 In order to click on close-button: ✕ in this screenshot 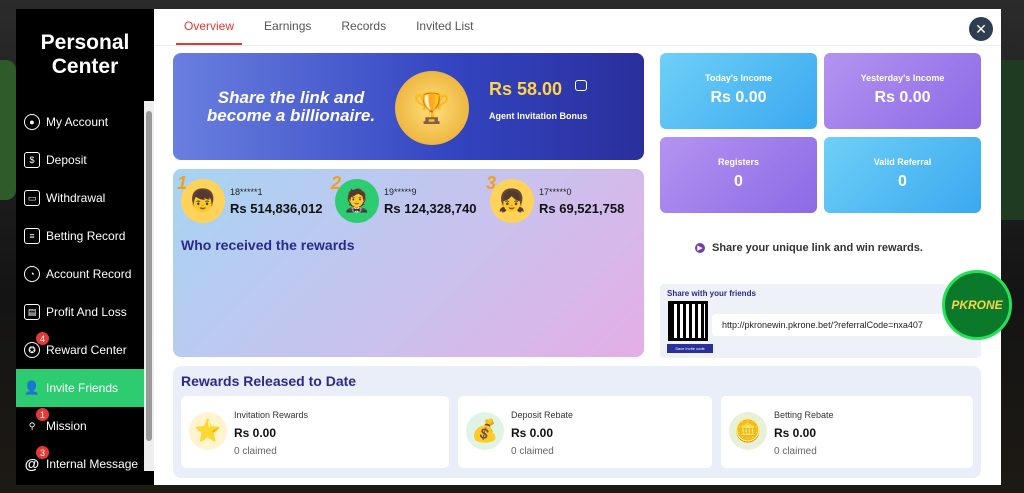, I will do `click(981, 29)`.